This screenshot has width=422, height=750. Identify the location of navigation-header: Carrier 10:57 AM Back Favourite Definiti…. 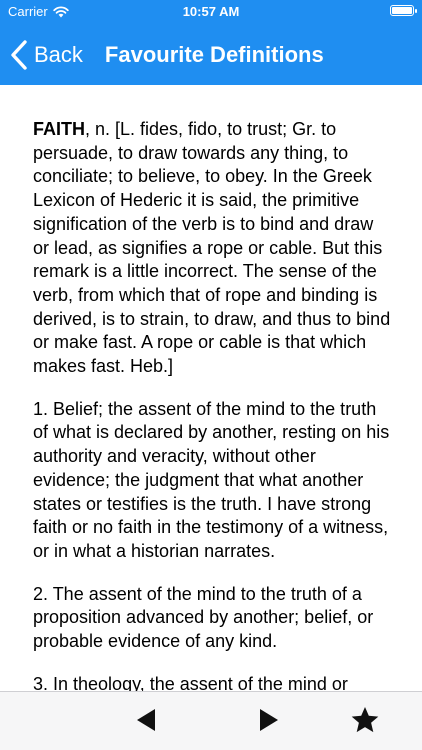
(211, 42).